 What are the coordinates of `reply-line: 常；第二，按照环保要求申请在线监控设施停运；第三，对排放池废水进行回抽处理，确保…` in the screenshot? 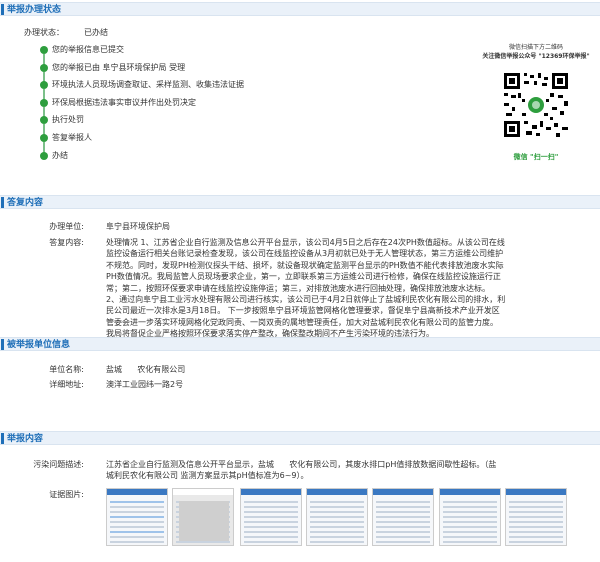 It's located at (298, 288).